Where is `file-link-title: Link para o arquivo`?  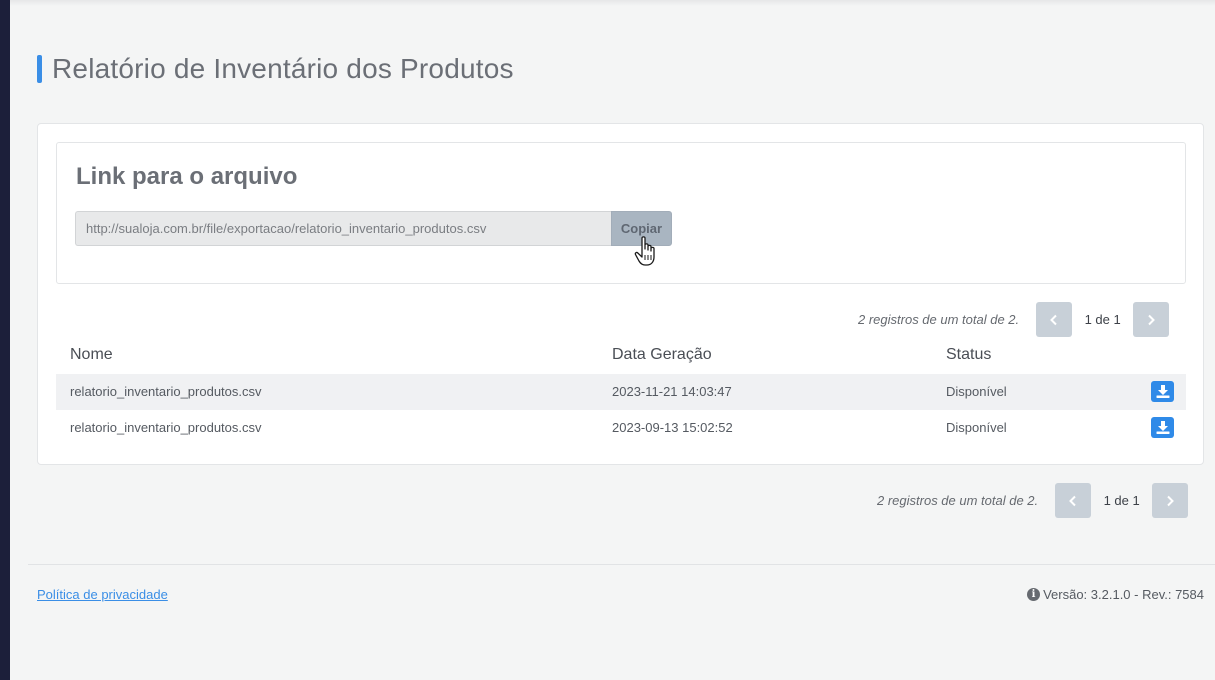 file-link-title: Link para o arquivo is located at coordinates (187, 176).